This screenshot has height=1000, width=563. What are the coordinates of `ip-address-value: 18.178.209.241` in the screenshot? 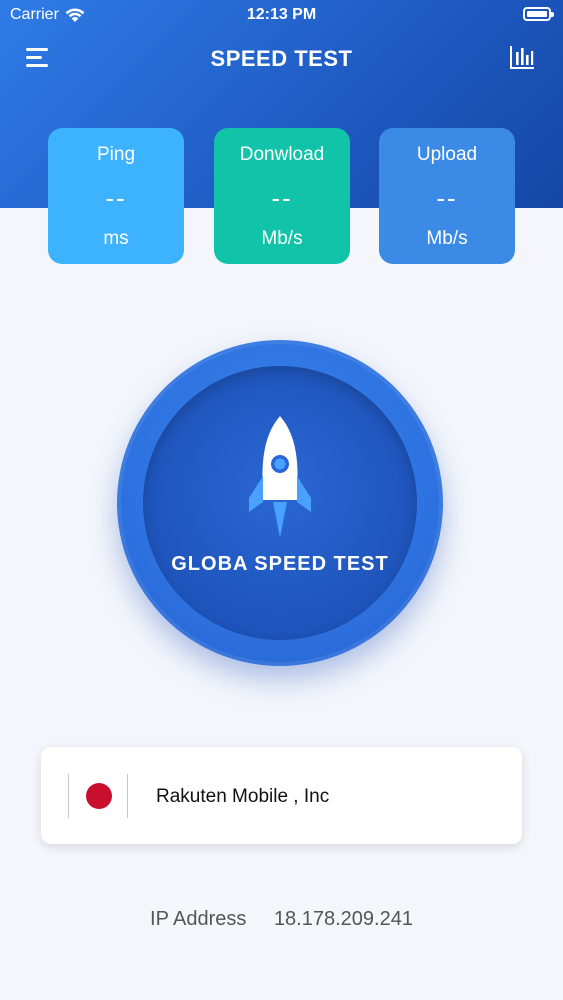 It's located at (343, 919).